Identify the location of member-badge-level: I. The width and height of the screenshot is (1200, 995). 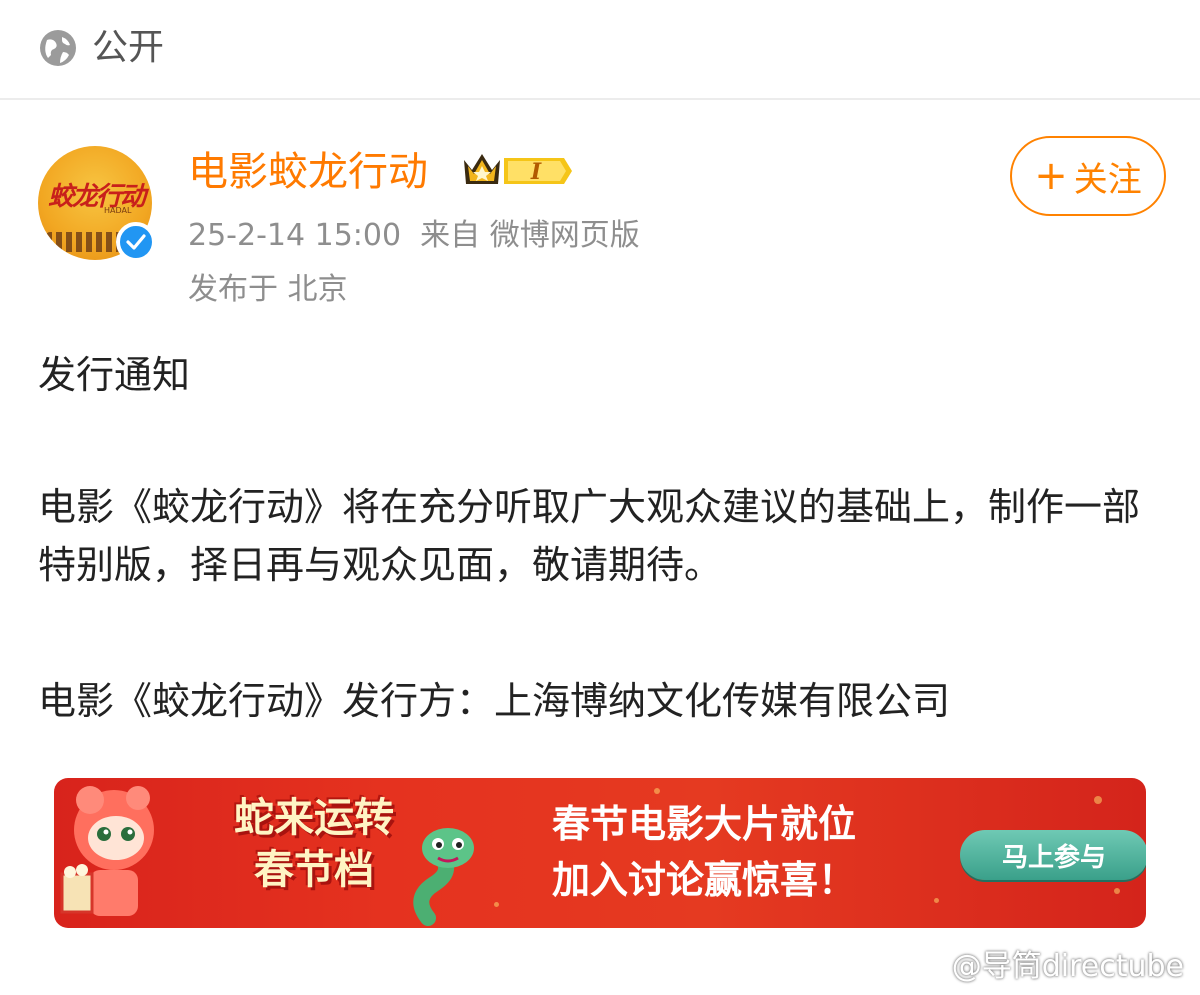
(536, 172).